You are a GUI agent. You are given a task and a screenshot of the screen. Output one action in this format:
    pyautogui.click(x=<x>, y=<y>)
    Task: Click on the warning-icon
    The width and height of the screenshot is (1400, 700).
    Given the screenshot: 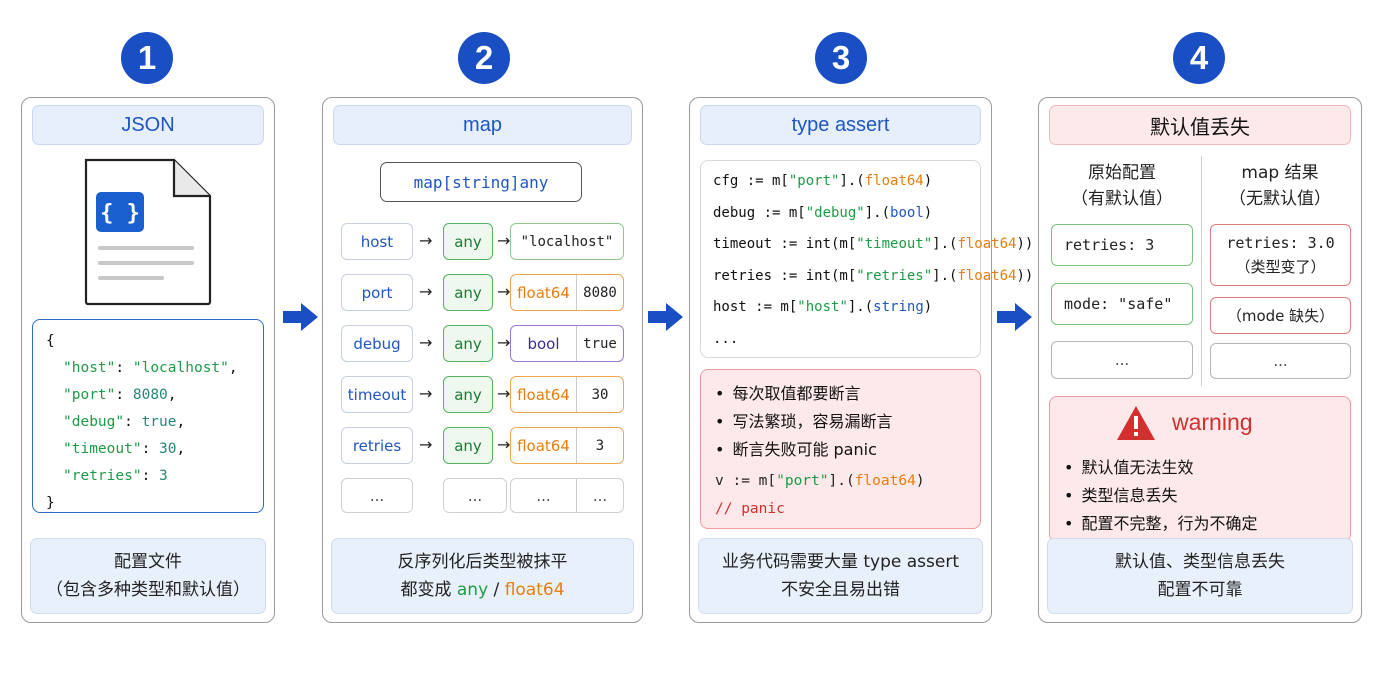 What is the action you would take?
    pyautogui.click(x=1136, y=423)
    